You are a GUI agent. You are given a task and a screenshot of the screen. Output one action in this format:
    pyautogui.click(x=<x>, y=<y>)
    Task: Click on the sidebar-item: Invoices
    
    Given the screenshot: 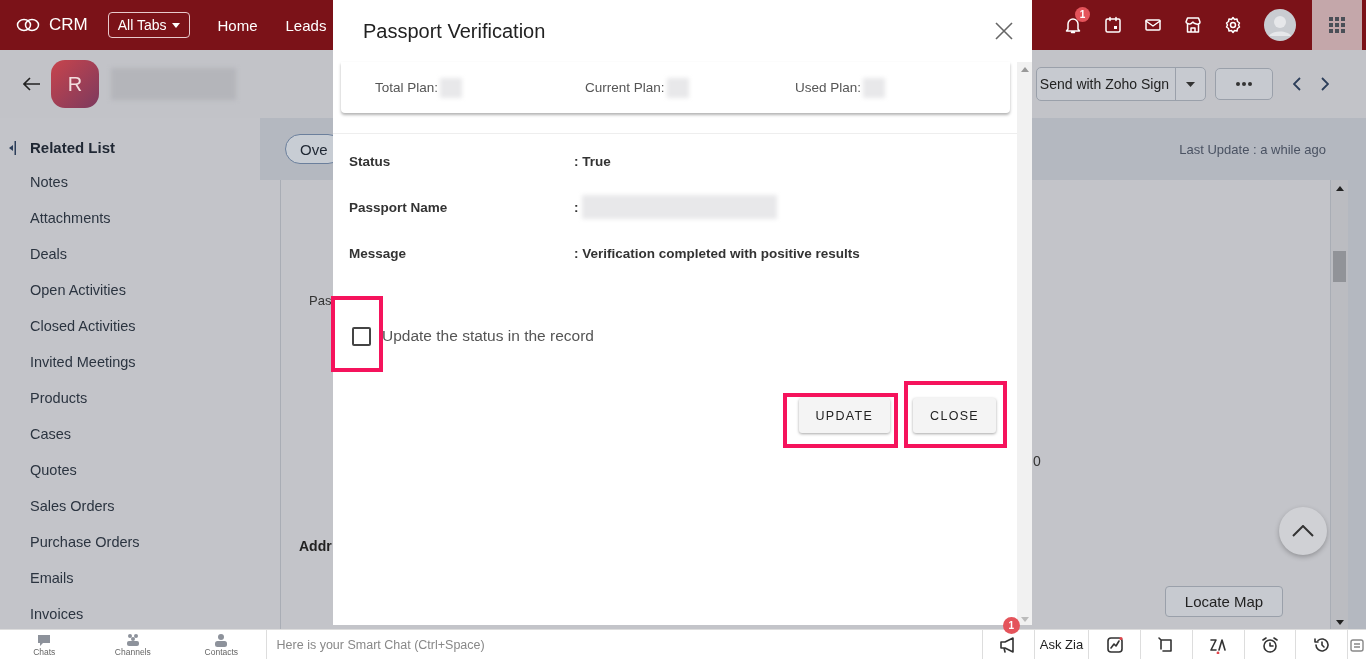 What is the action you would take?
    pyautogui.click(x=130, y=616)
    